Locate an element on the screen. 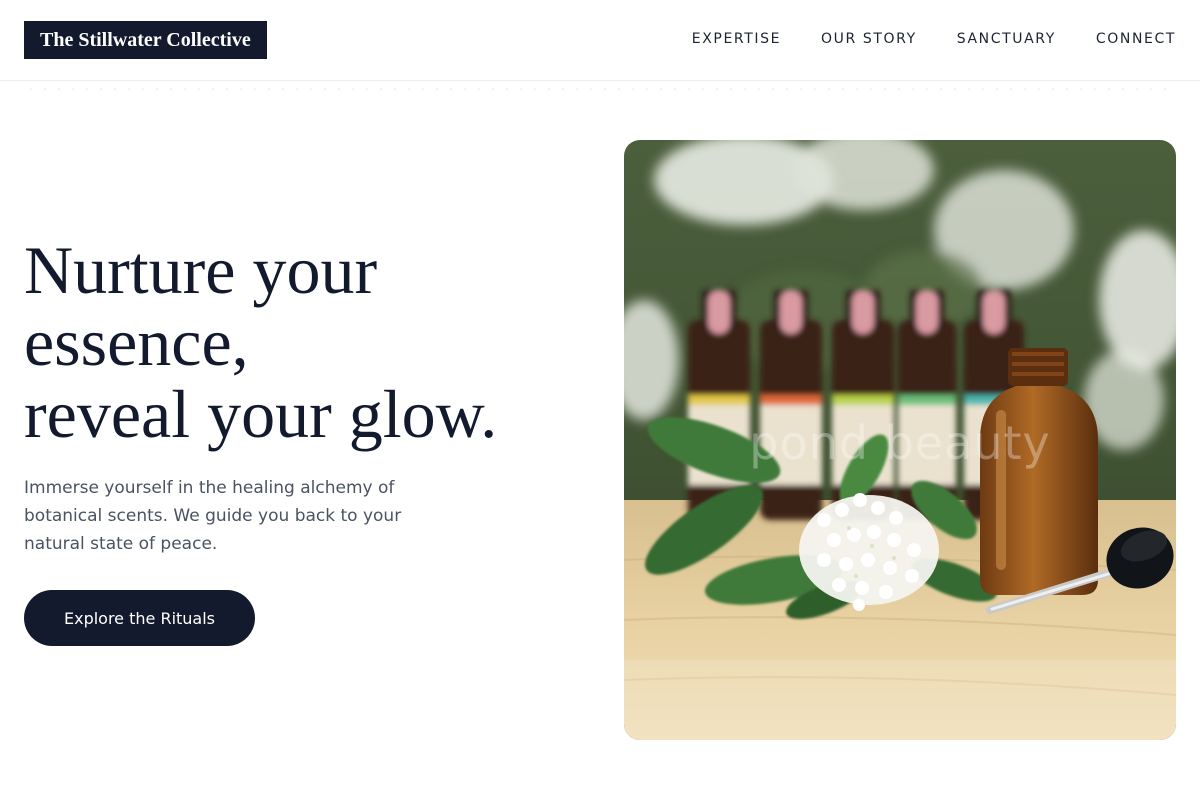 The width and height of the screenshot is (1200, 800). headline-line-3: reveal your glow. is located at coordinates (261, 414).